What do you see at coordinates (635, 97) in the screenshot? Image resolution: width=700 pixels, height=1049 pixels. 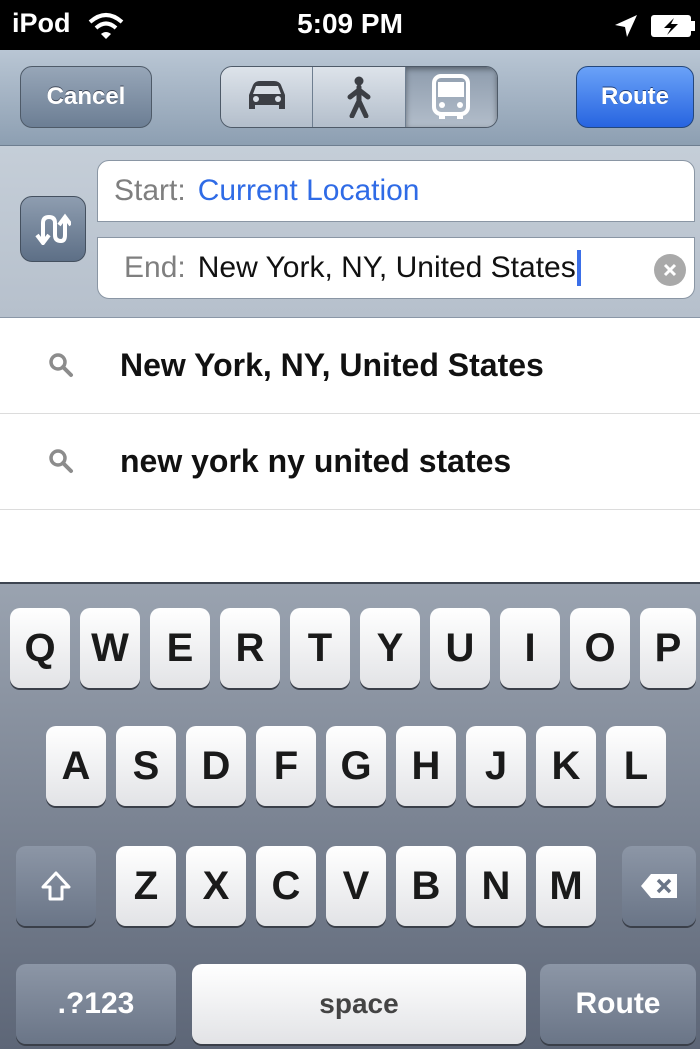 I see `route-button: Route` at bounding box center [635, 97].